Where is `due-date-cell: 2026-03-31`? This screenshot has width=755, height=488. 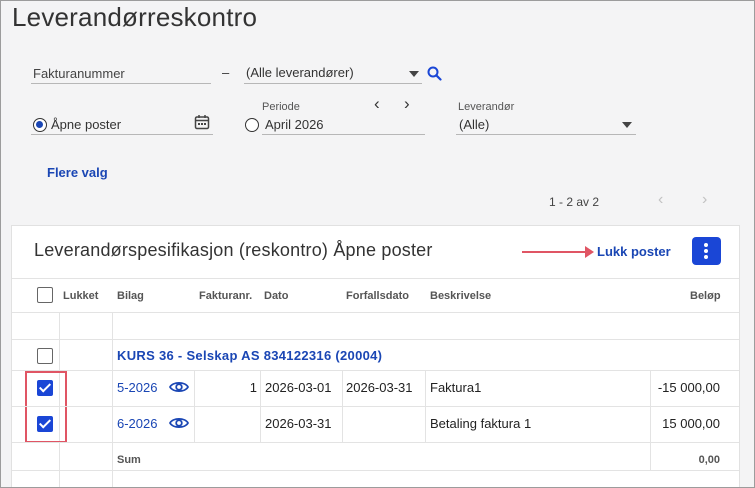 due-date-cell: 2026-03-31 is located at coordinates (379, 387).